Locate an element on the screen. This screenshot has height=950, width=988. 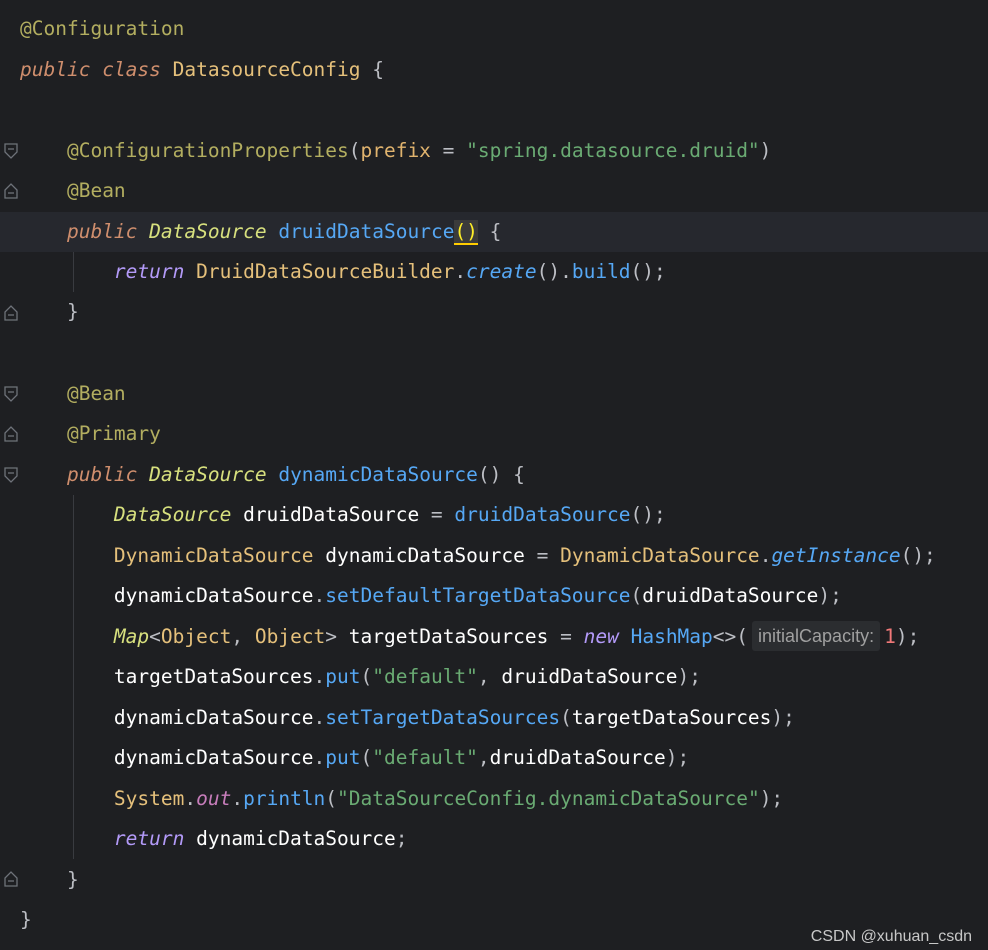
method-call: getInstance is located at coordinates (836, 555).